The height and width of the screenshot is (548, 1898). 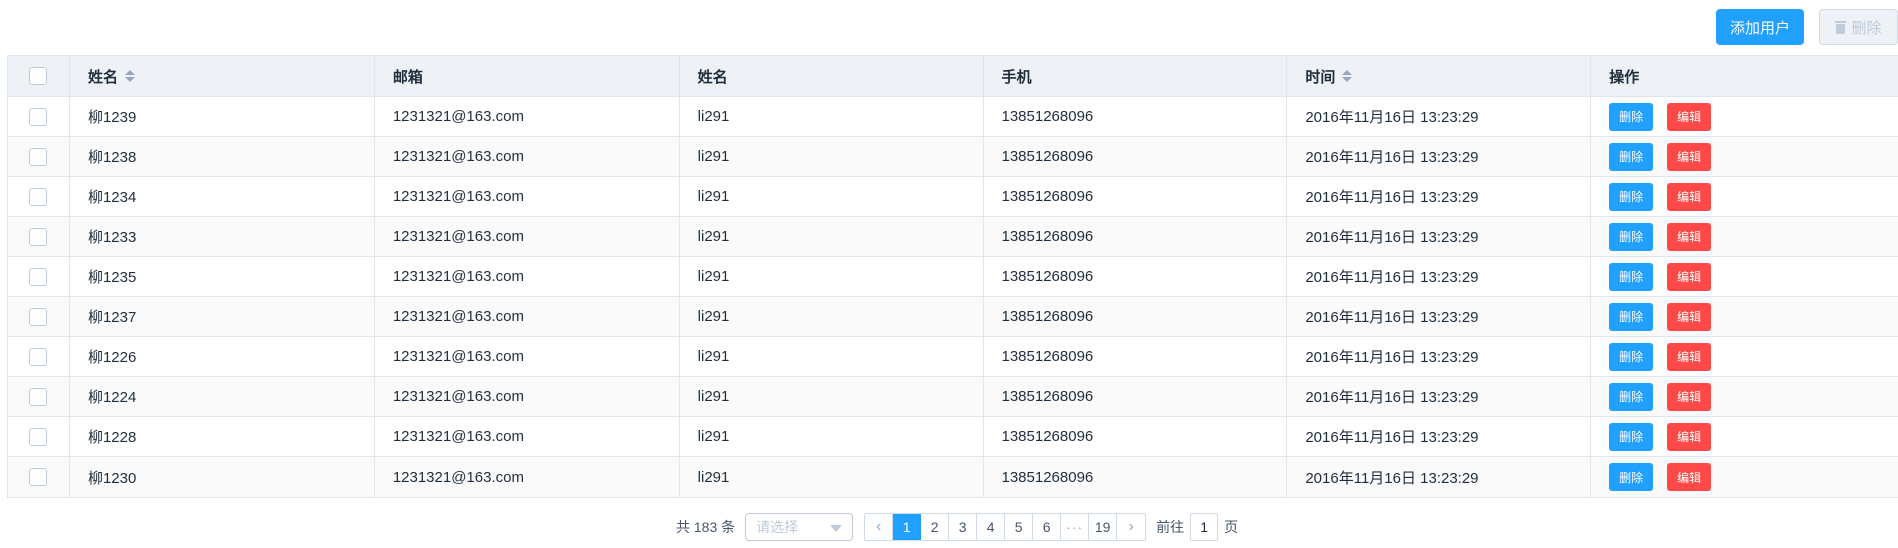 What do you see at coordinates (1131, 527) in the screenshot?
I see `next-page-button: ›` at bounding box center [1131, 527].